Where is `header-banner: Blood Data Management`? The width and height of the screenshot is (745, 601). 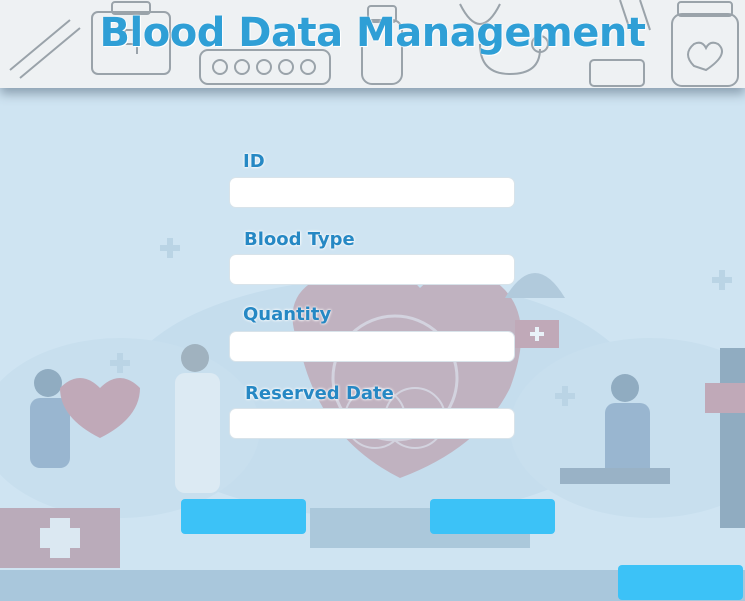 header-banner: Blood Data Management is located at coordinates (372, 44).